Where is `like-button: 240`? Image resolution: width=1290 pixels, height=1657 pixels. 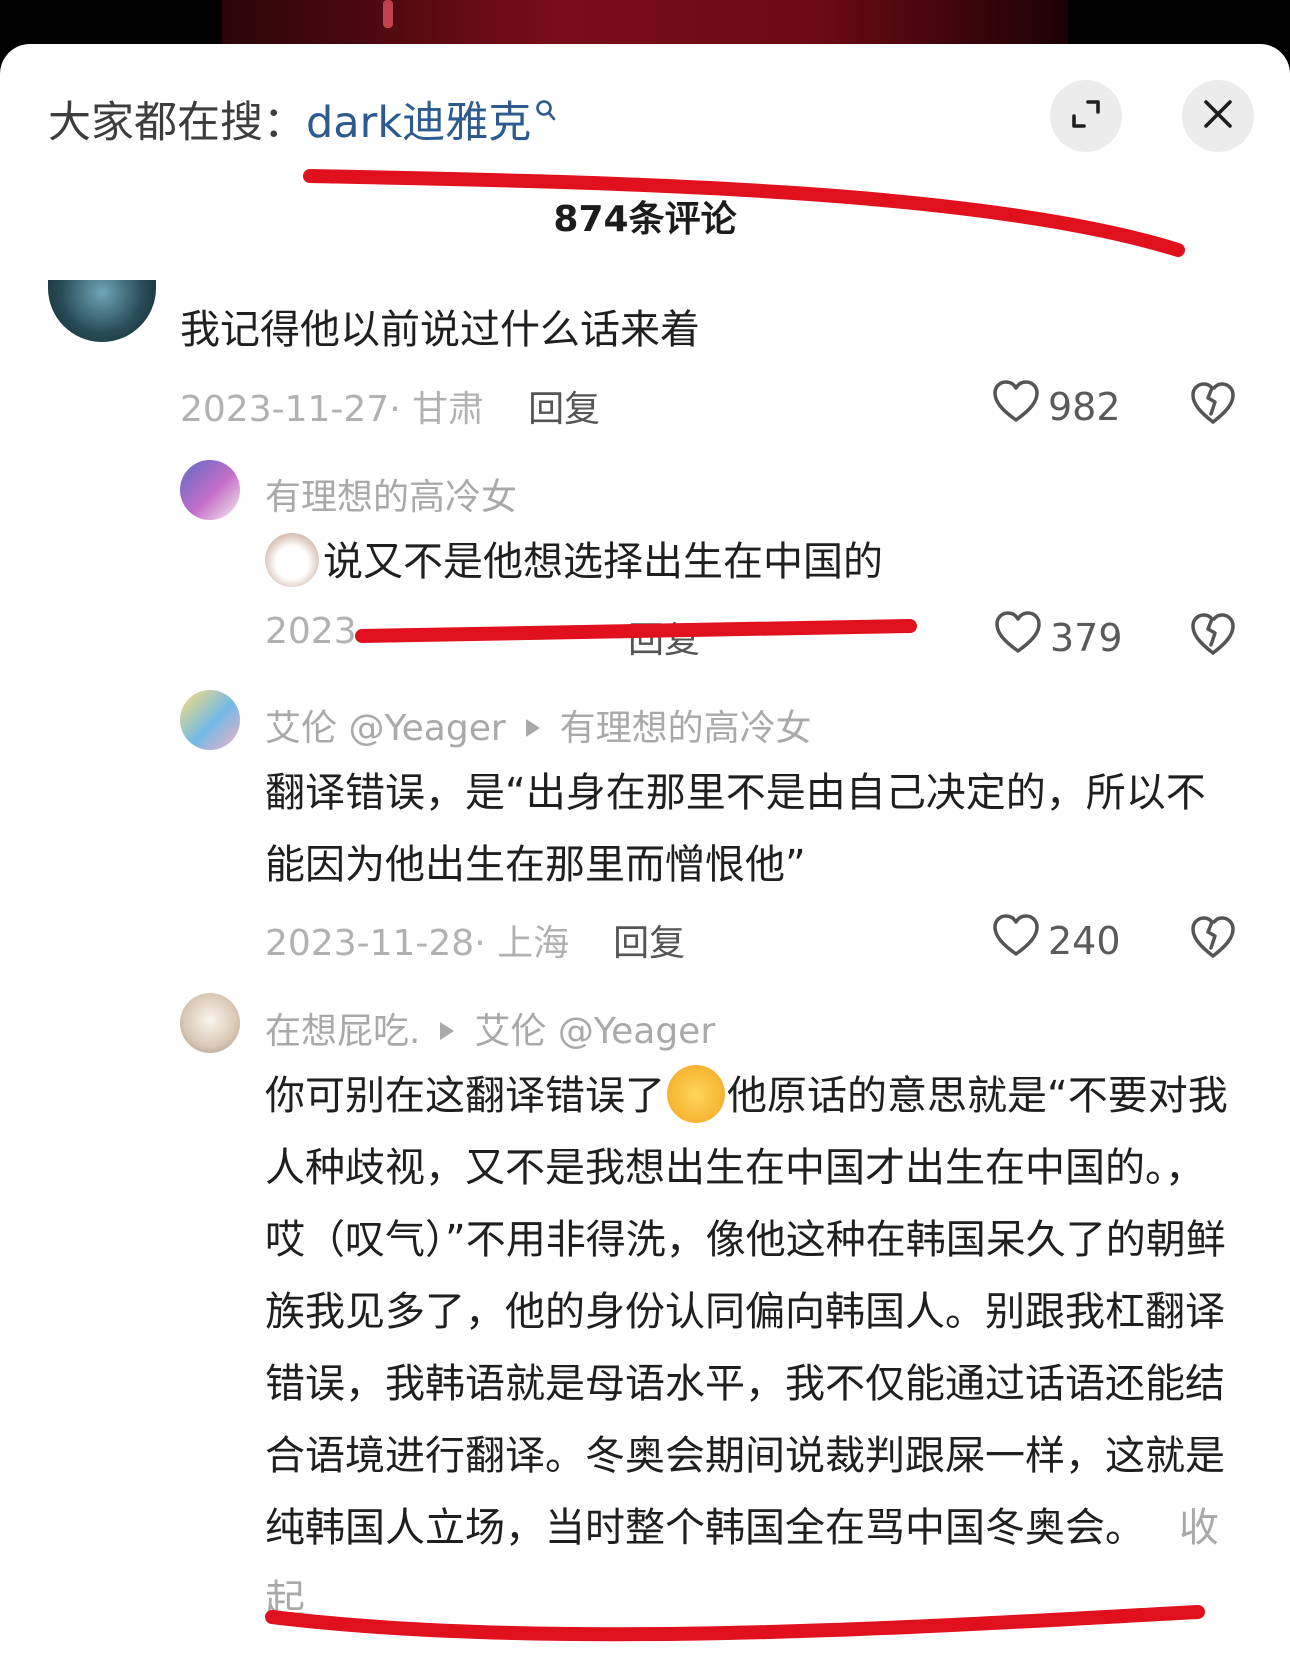
like-button: 240 is located at coordinates (1056, 940).